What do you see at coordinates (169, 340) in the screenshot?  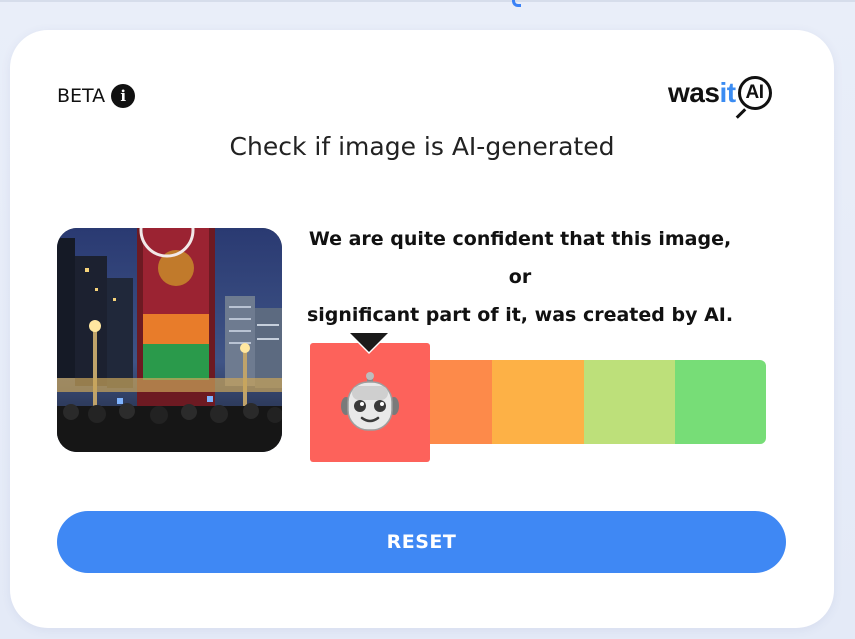 I see `uploaded-image` at bounding box center [169, 340].